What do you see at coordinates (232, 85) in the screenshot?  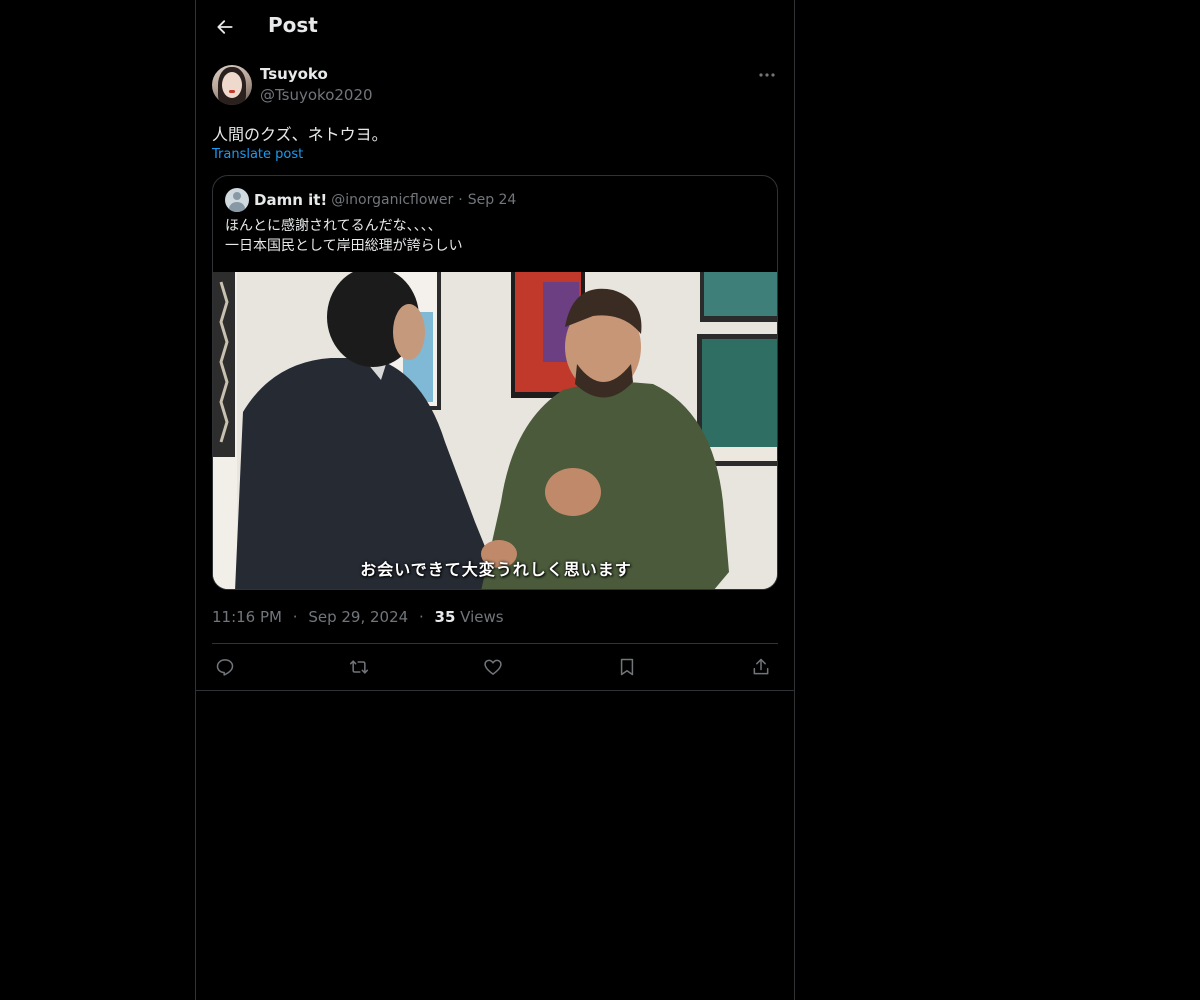 I see `avatar` at bounding box center [232, 85].